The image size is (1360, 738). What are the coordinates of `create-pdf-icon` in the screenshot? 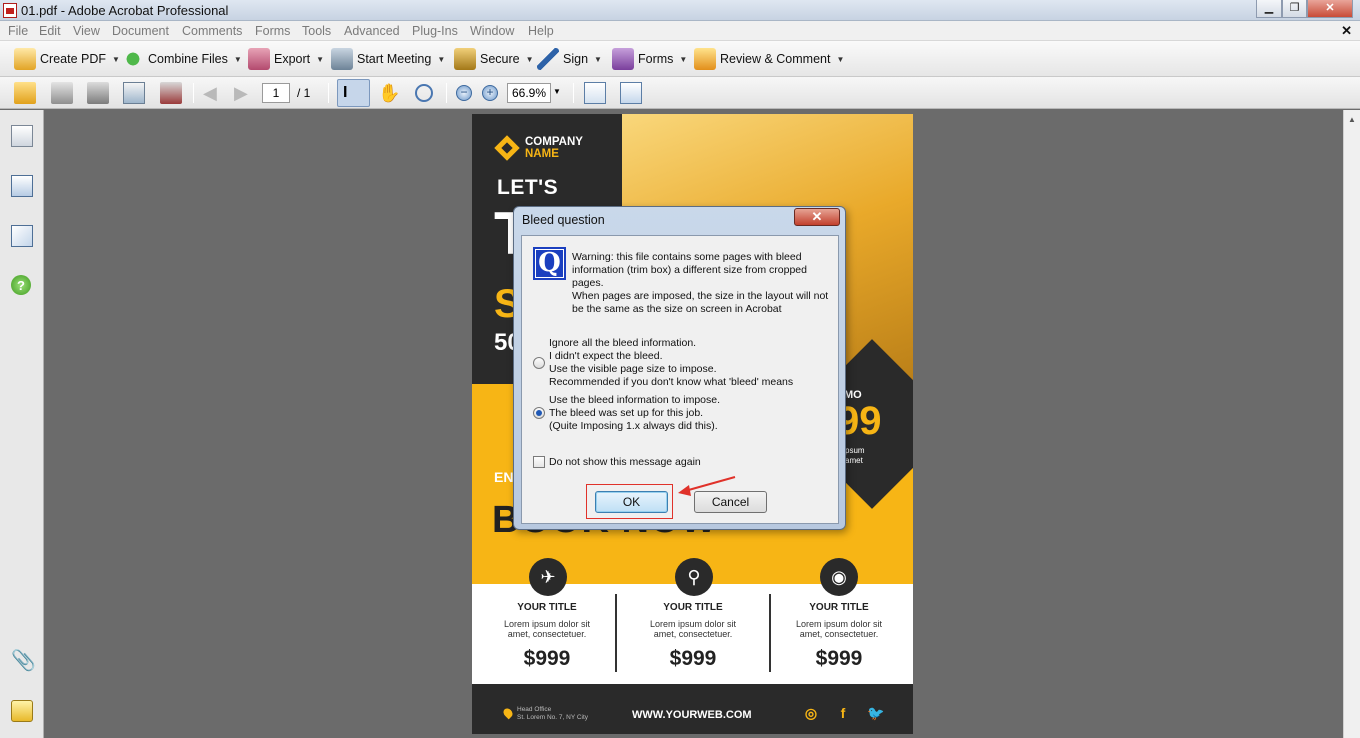 It's located at (25, 59).